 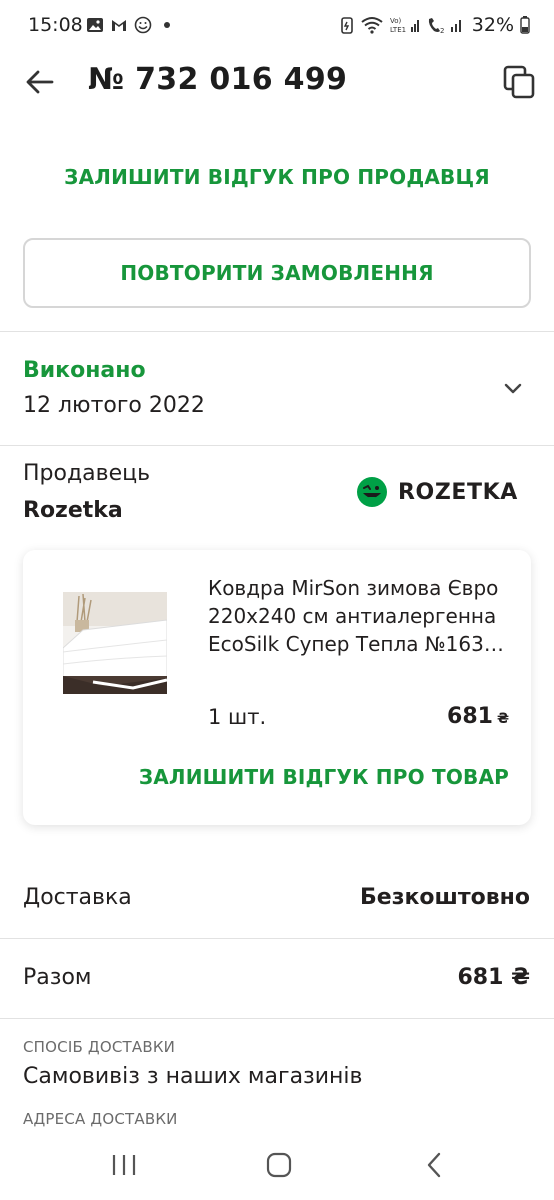 What do you see at coordinates (277, 177) in the screenshot?
I see `review-seller-link: ЗАЛИШИТИ ВІДГУК ПРО ПРОДАВЦЯ` at bounding box center [277, 177].